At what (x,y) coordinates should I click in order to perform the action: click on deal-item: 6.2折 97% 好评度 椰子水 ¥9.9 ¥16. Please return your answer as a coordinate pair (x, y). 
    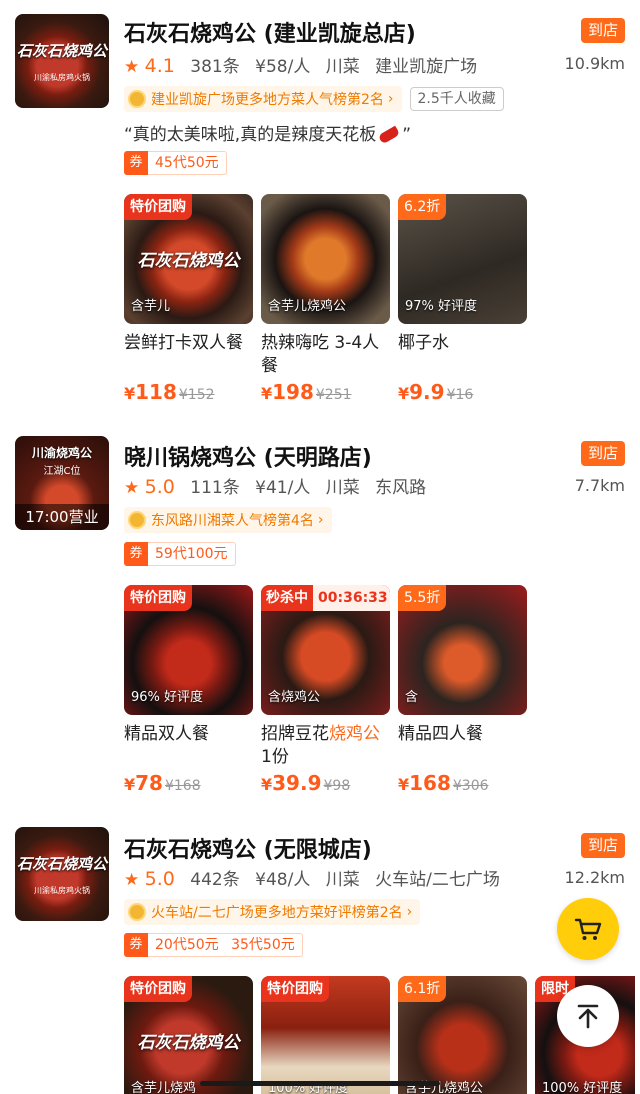
    Looking at the image, I should click on (462, 299).